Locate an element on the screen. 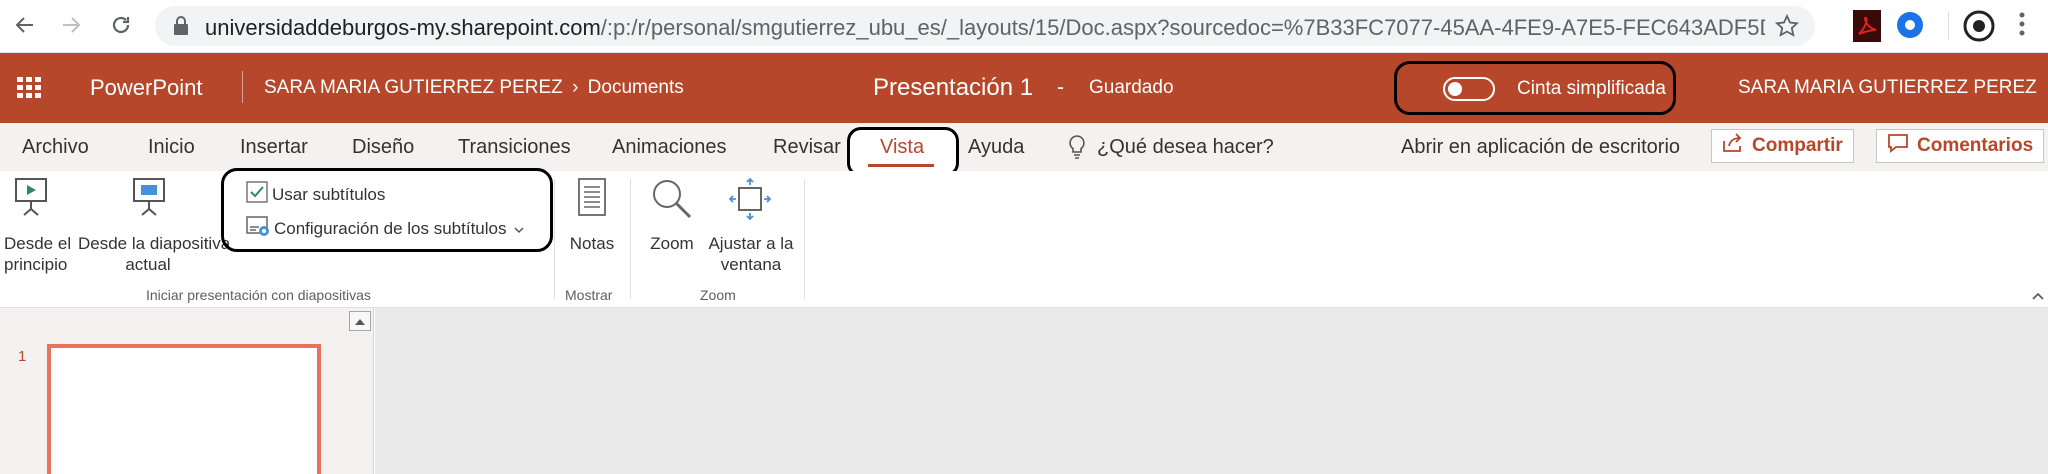 This screenshot has height=474, width=2048. slide-thumbnail-pane: 1 is located at coordinates (187, 391).